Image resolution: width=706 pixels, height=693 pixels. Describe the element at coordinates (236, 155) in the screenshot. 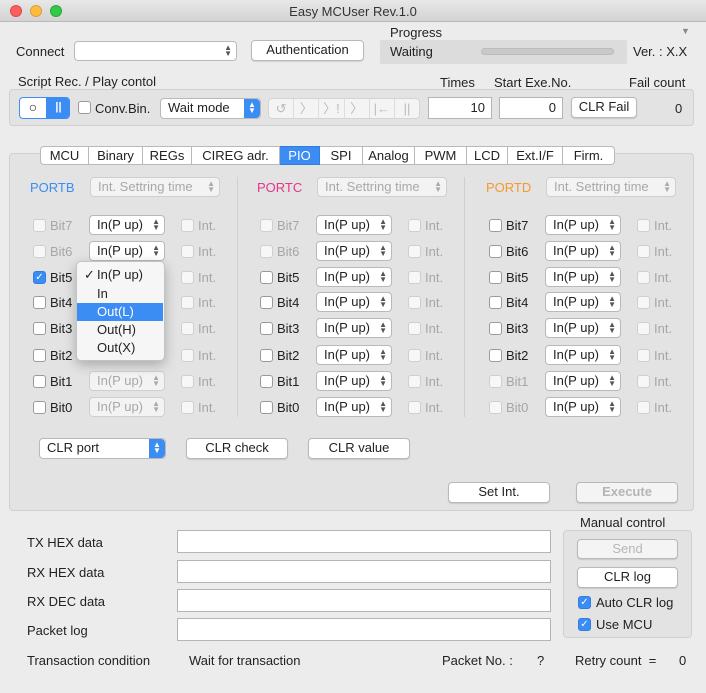

I see `tab-cireg-adr: CIREG adr.` at that location.